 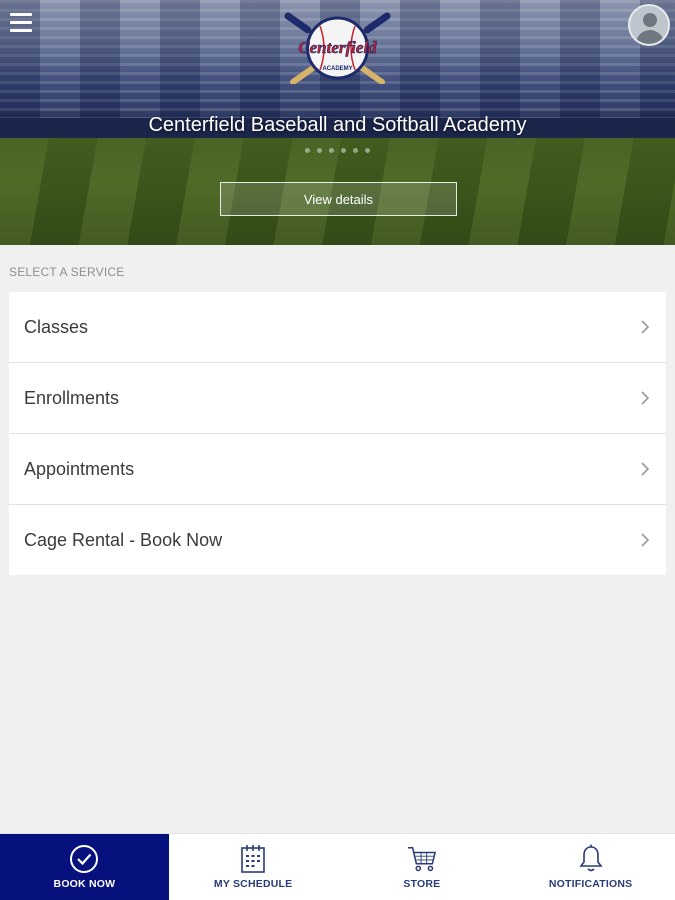 What do you see at coordinates (590, 884) in the screenshot?
I see `tab-label: NOTIFICATIONS` at bounding box center [590, 884].